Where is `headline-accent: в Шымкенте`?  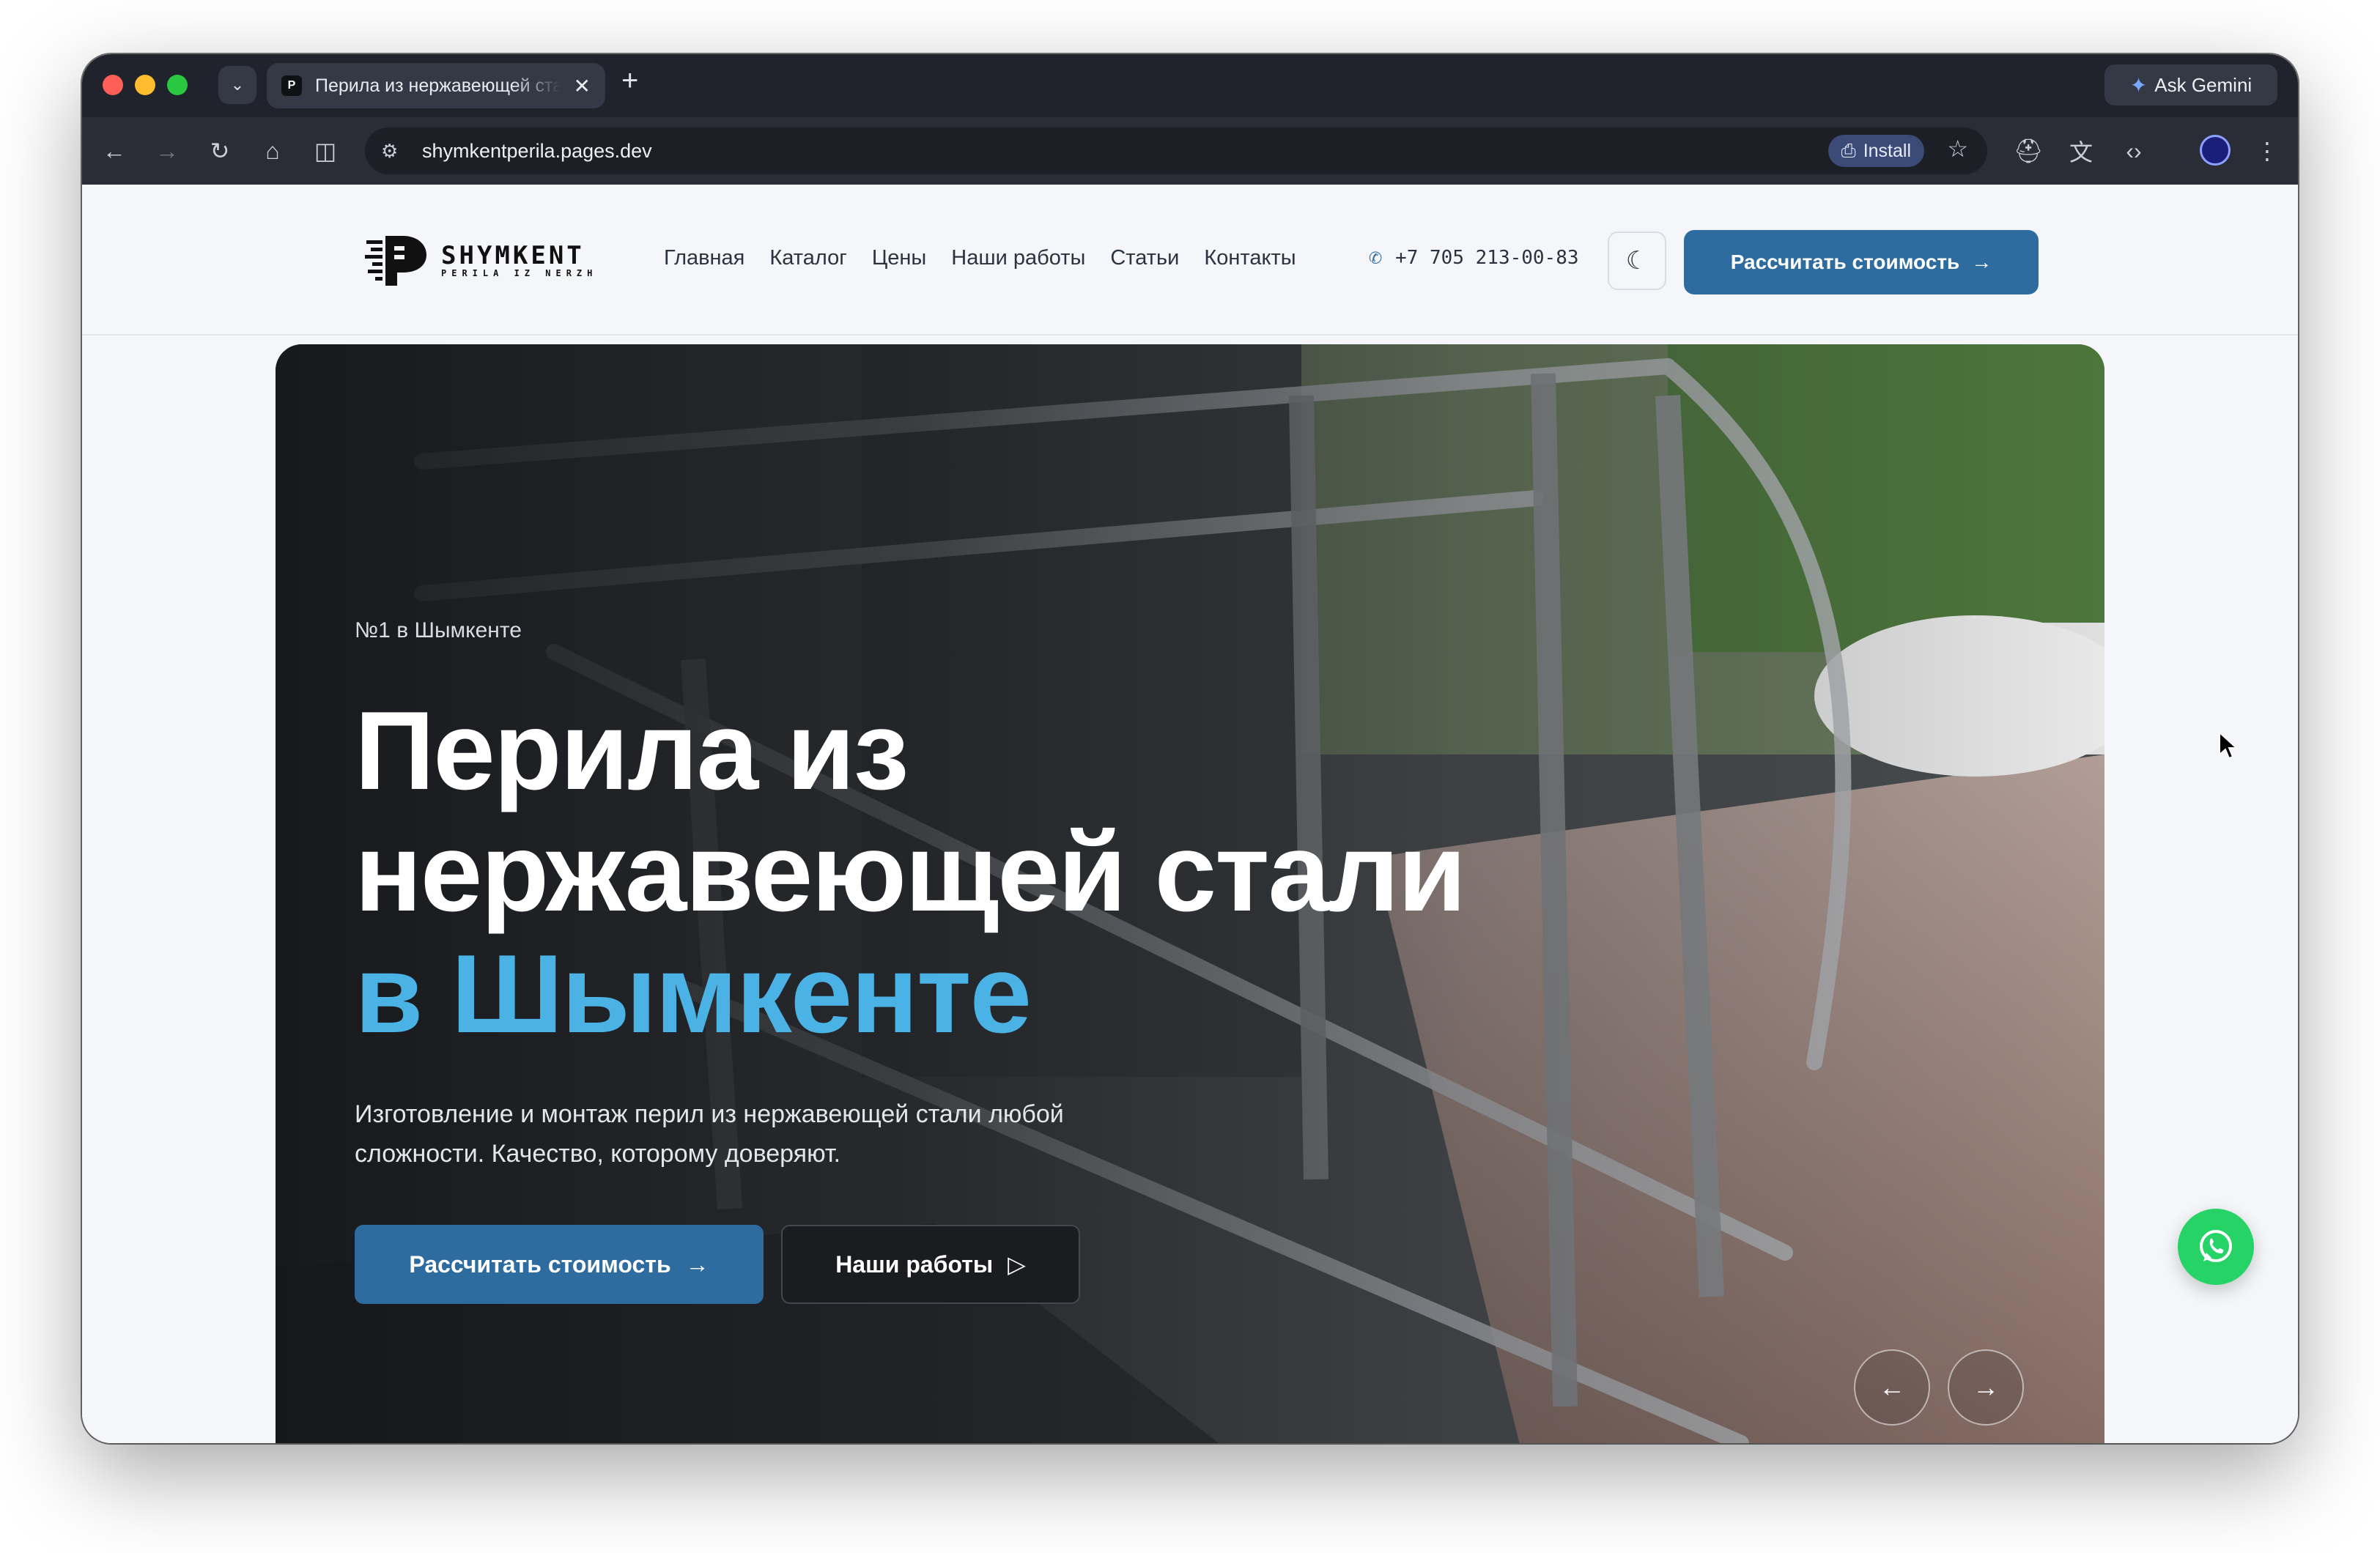 headline-accent: в Шымкенте is located at coordinates (693, 994).